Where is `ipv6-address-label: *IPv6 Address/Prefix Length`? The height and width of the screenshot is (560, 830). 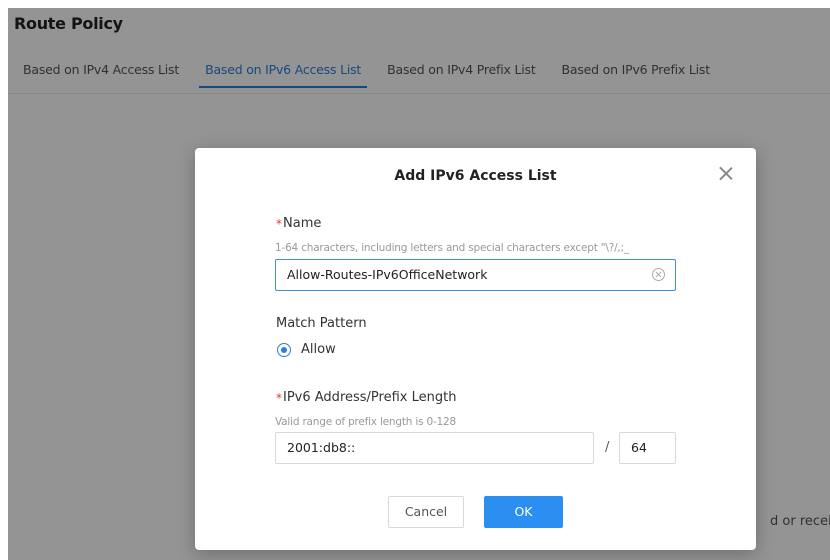 ipv6-address-label: *IPv6 Address/Prefix Length is located at coordinates (366, 397).